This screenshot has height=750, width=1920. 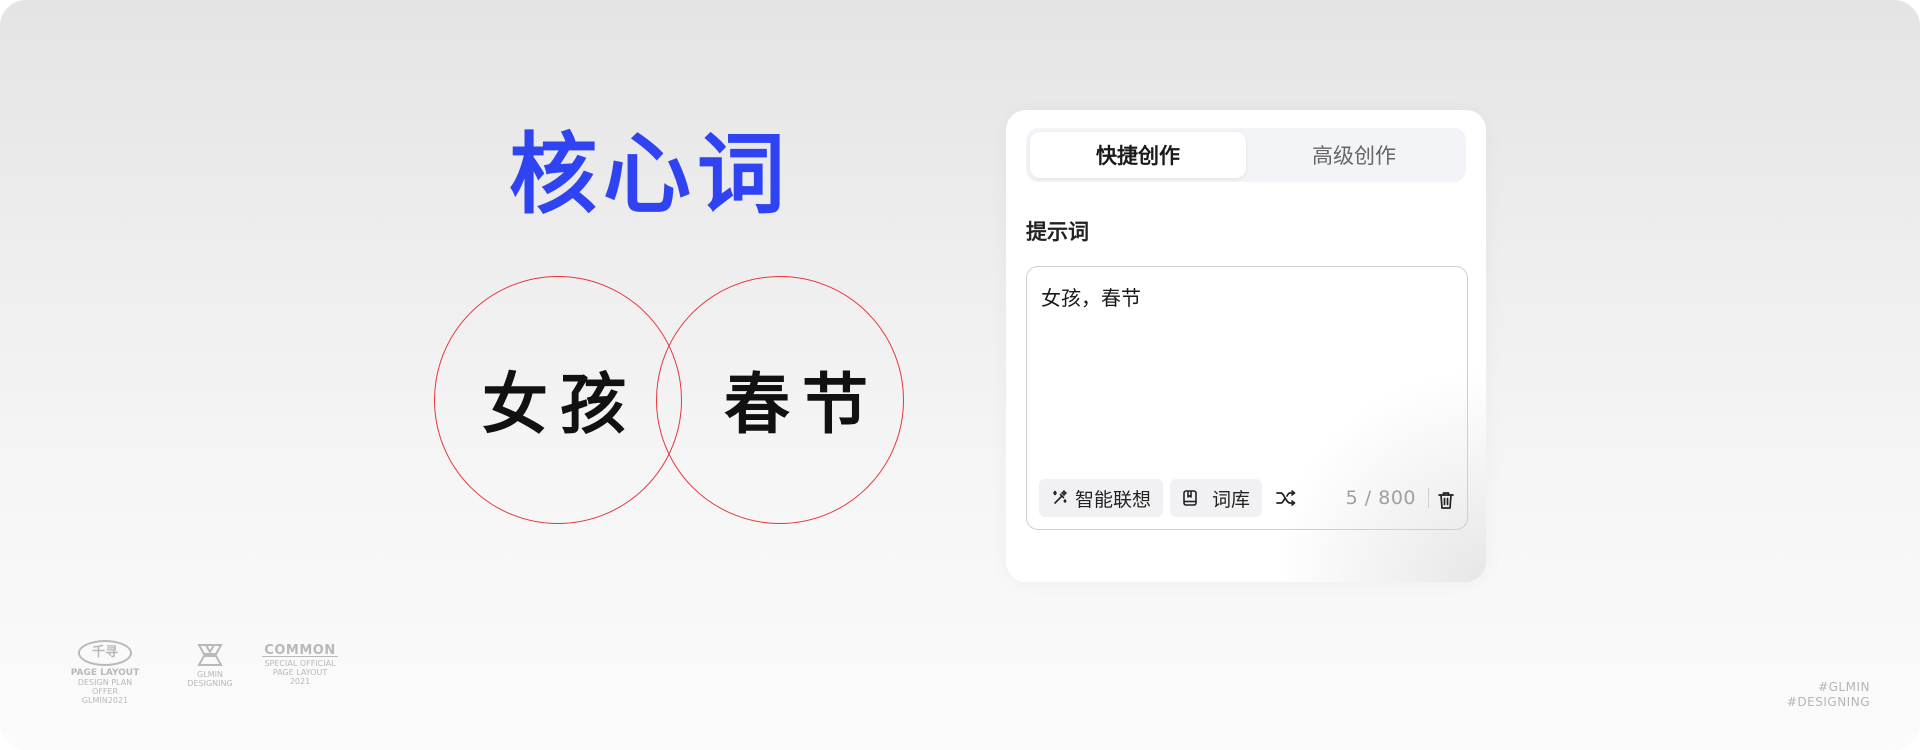 I want to click on shuffle-icon, so click(x=1286, y=498).